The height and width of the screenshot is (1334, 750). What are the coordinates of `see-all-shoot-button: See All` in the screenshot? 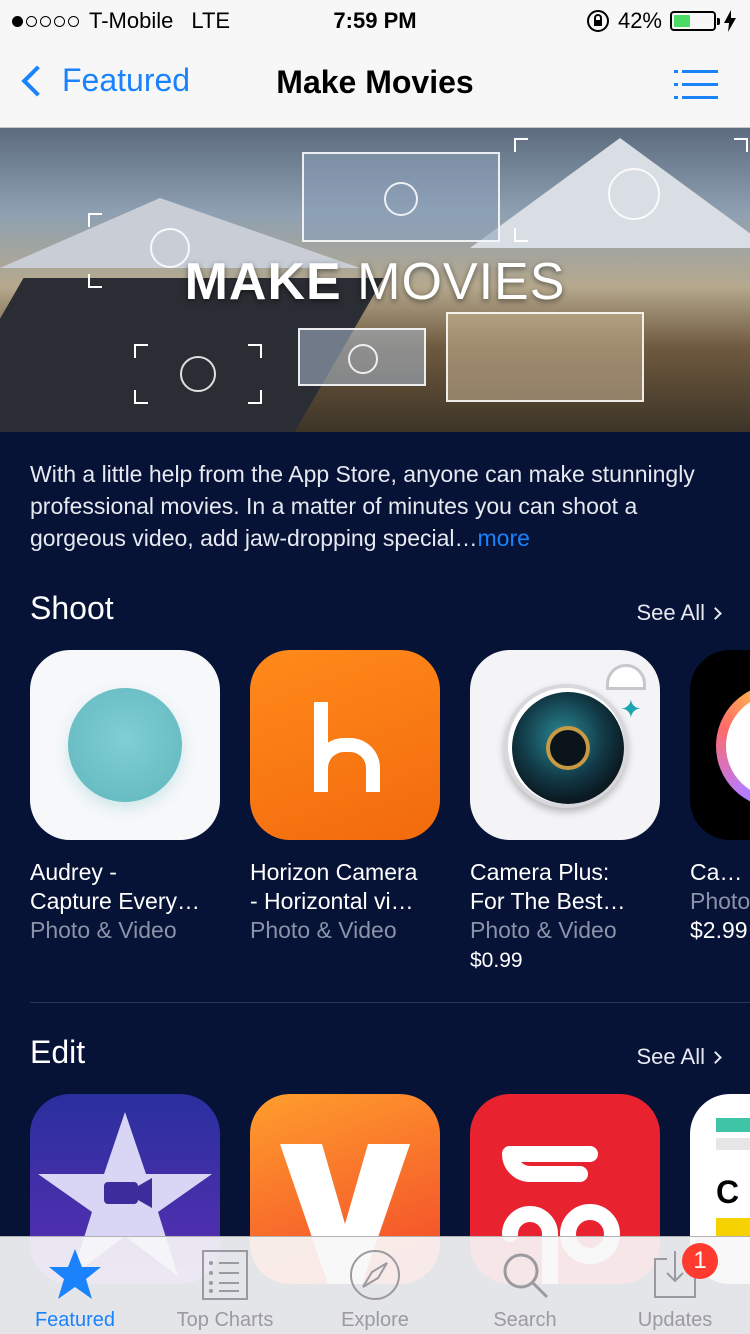 It's located at (679, 613).